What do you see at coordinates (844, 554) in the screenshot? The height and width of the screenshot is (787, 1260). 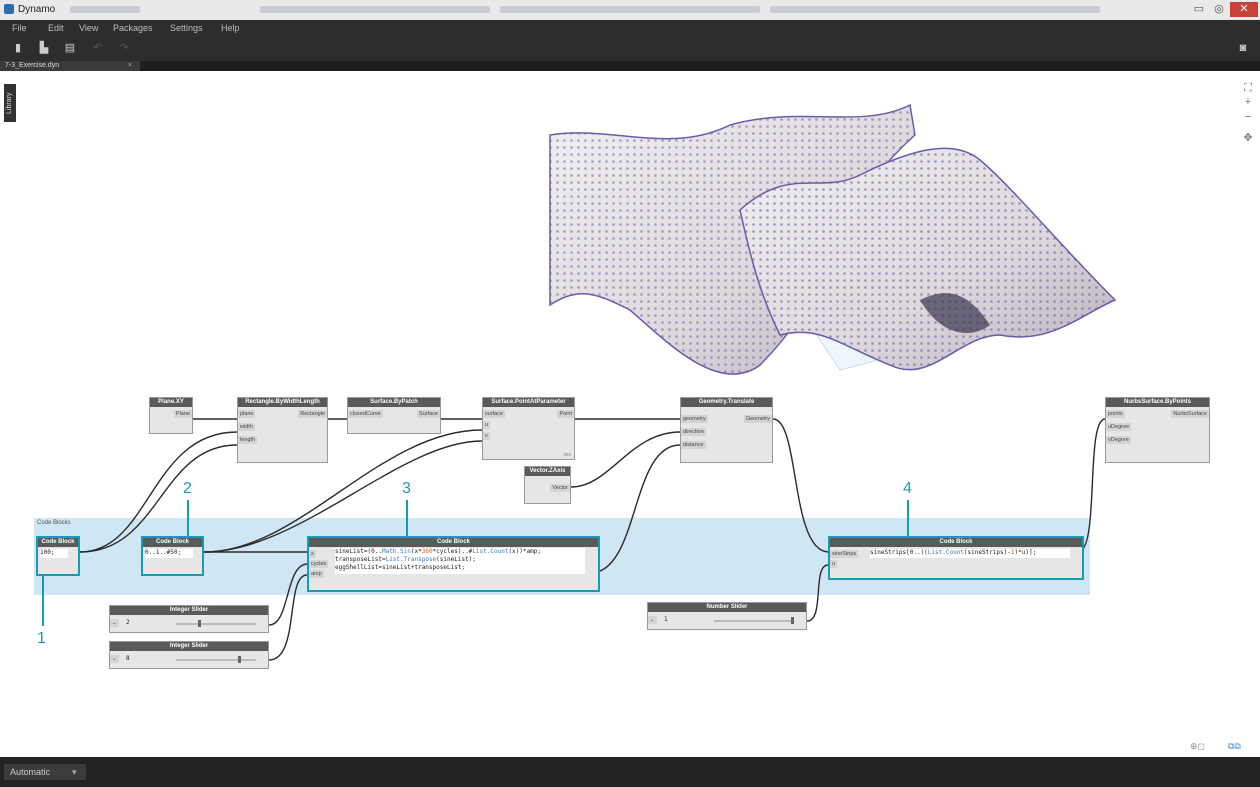 I see `input-port-sinestrips: sineStrips` at bounding box center [844, 554].